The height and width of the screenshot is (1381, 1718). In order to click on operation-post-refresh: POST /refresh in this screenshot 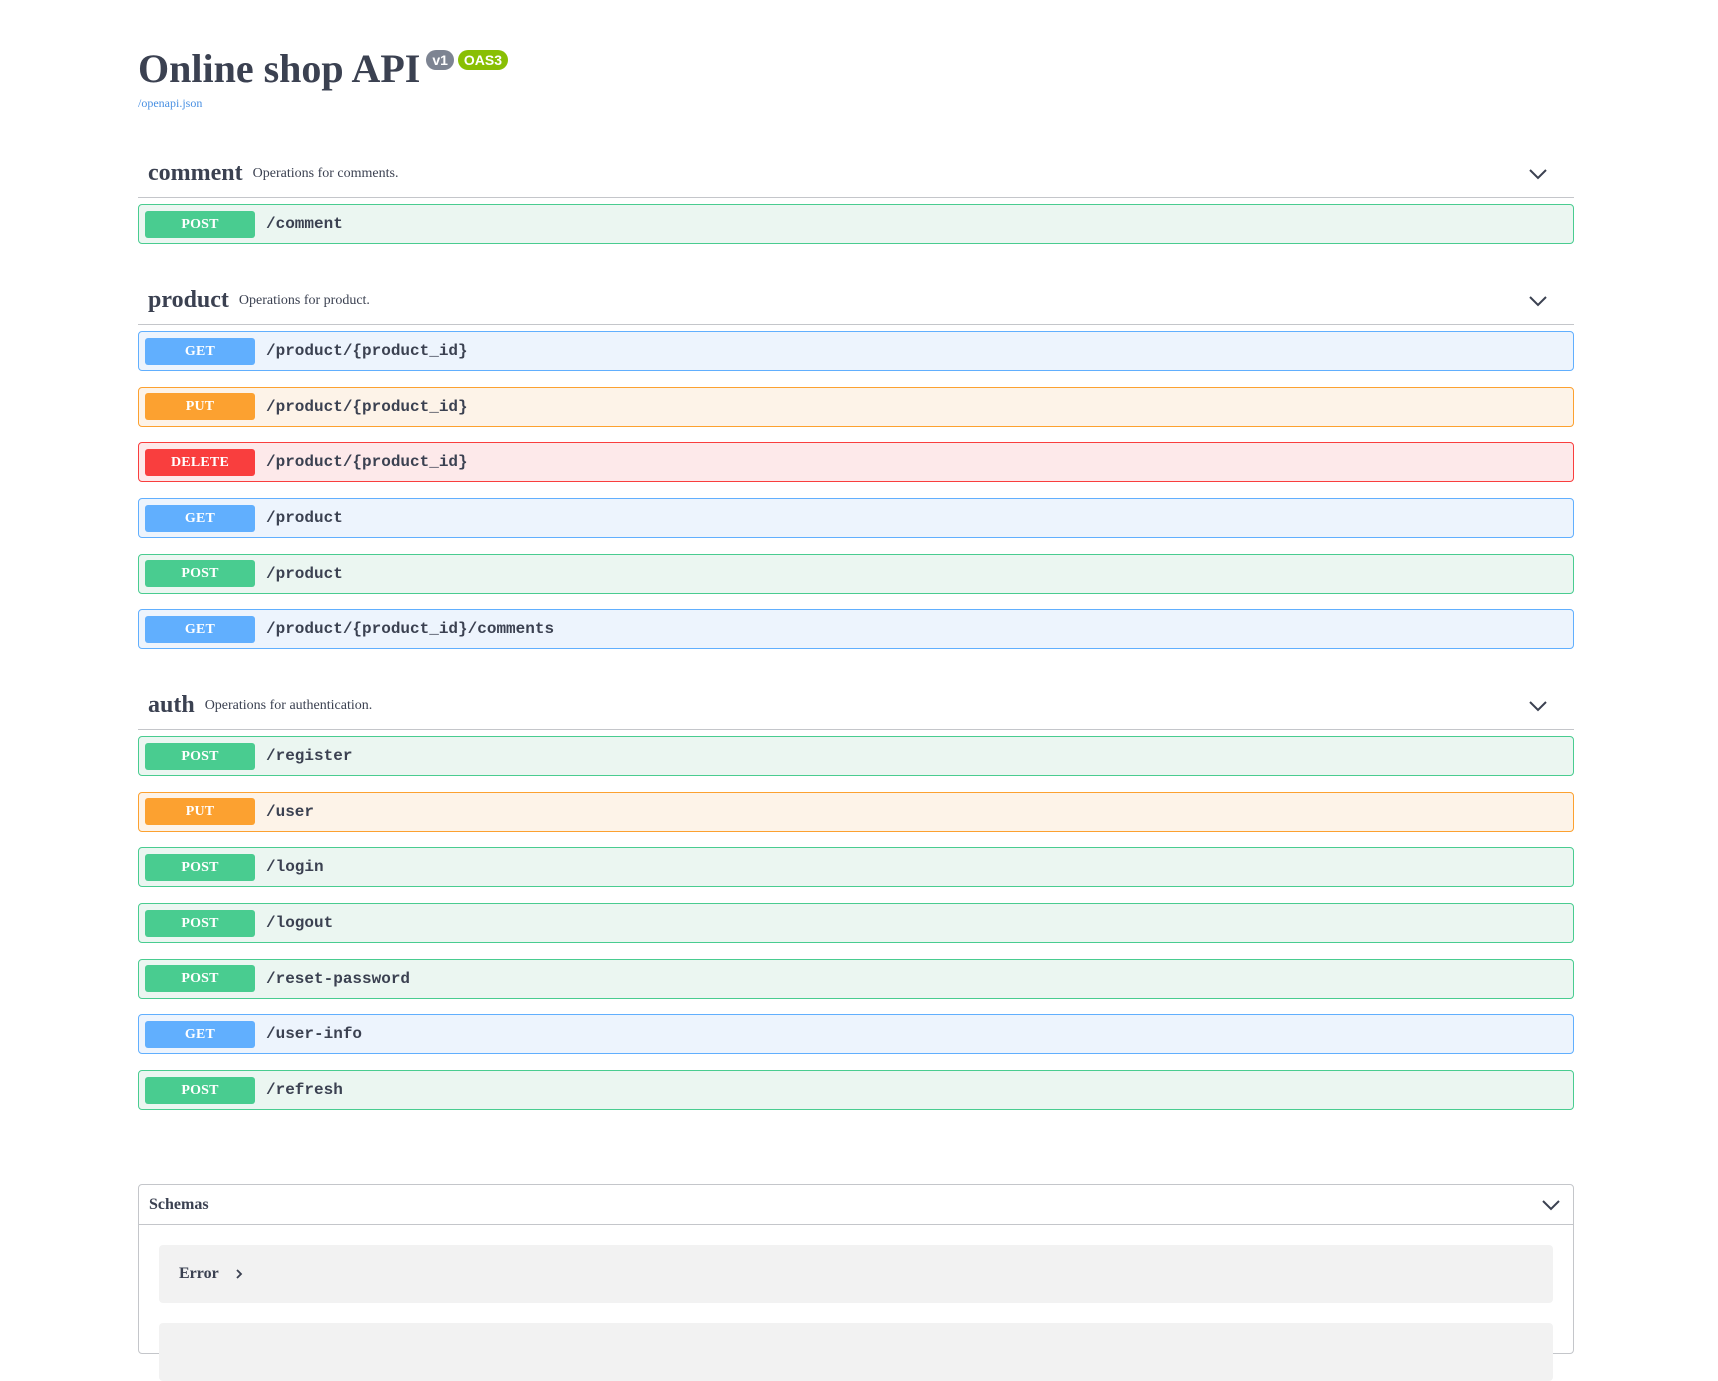, I will do `click(856, 1090)`.